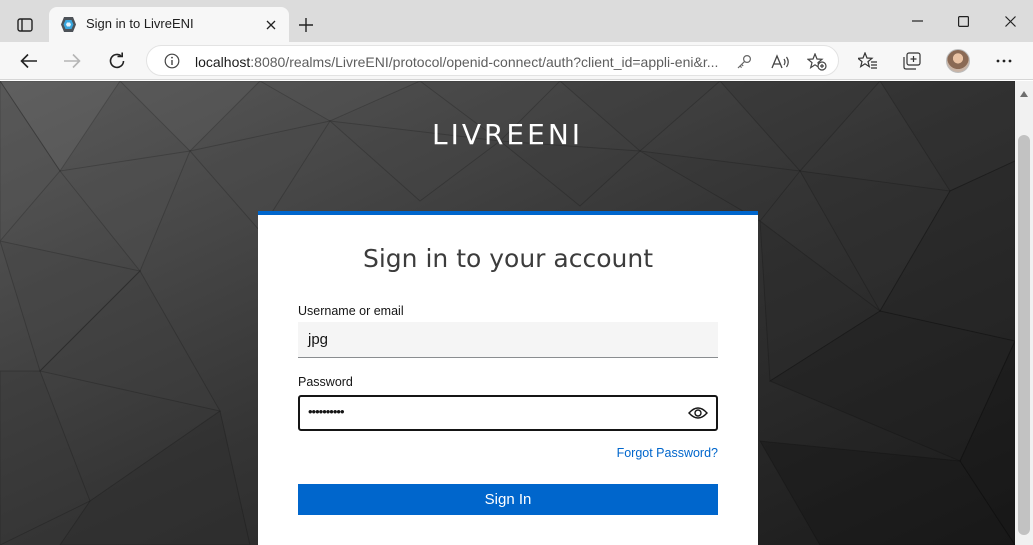 This screenshot has width=1033, height=545. I want to click on browser-tab: Sign in to LivreENI, so click(169, 24).